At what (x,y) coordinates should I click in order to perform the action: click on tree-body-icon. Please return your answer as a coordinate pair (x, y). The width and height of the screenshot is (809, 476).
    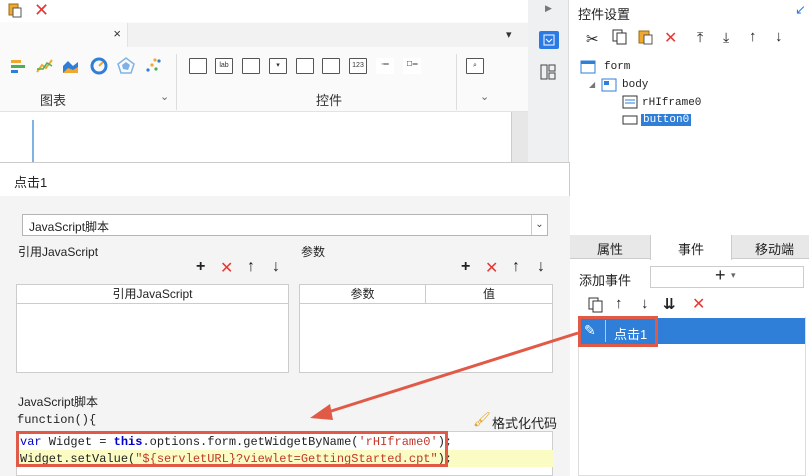
    Looking at the image, I should click on (609, 86).